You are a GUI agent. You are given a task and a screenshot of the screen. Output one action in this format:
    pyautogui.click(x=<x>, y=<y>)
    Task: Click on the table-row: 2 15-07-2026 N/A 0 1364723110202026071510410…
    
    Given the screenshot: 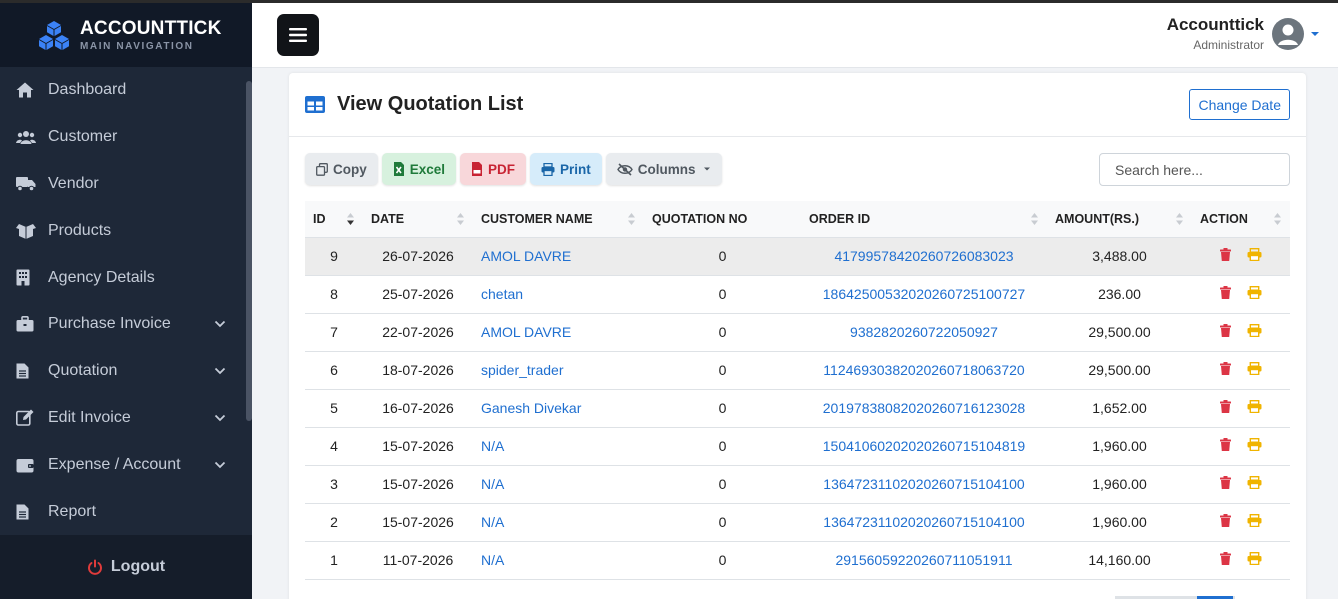 What is the action you would take?
    pyautogui.click(x=797, y=522)
    